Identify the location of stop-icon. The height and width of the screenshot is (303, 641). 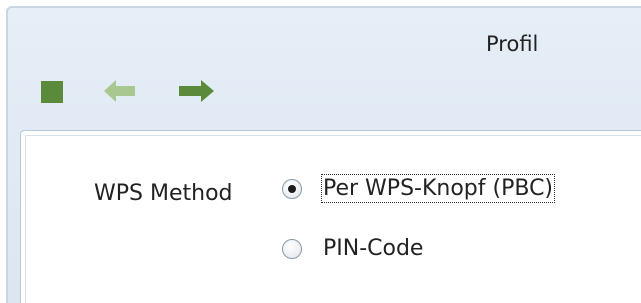
(52, 92).